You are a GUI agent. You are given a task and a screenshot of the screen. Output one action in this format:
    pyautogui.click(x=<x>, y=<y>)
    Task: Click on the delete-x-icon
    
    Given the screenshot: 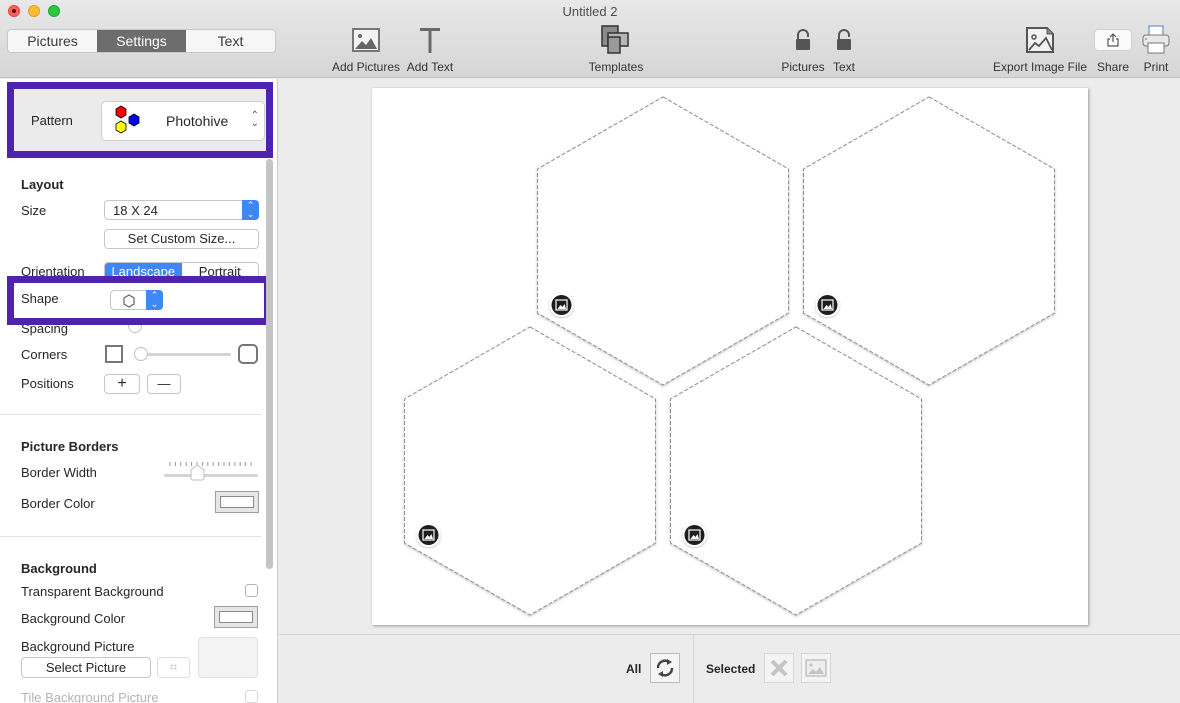 What is the action you would take?
    pyautogui.click(x=779, y=668)
    